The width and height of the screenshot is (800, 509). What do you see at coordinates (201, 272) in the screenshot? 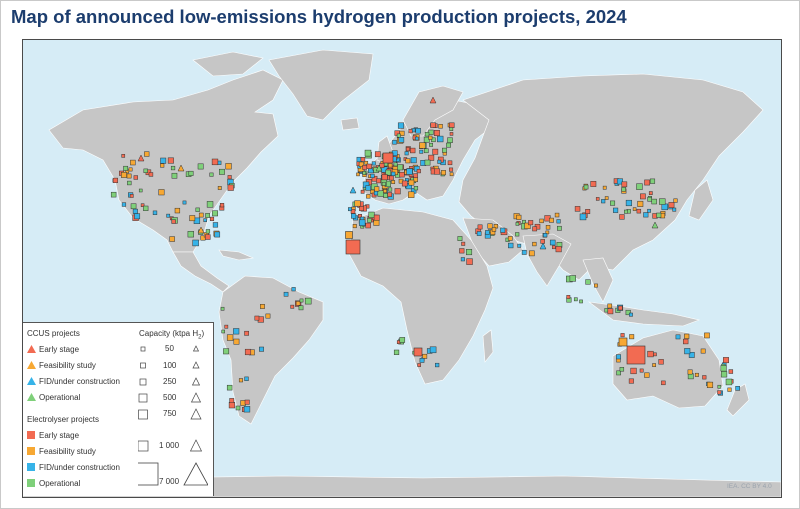
I see `central-america-landmass` at bounding box center [201, 272].